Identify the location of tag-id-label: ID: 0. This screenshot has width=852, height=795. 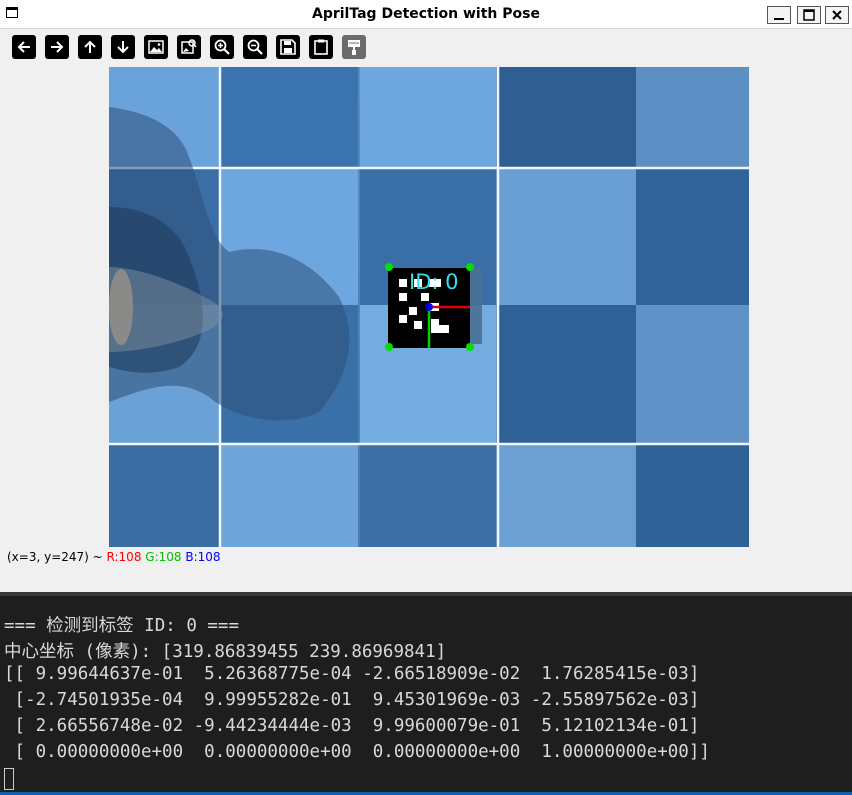
(433, 282).